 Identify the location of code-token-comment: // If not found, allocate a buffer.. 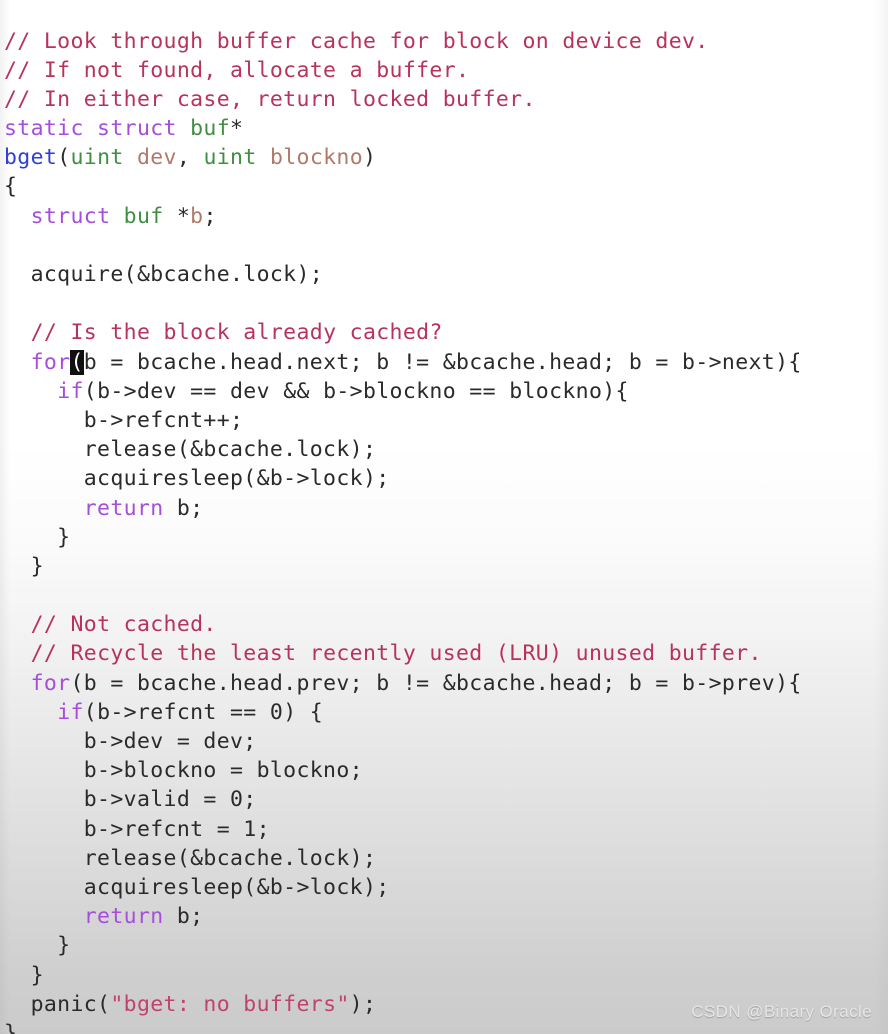
(237, 70).